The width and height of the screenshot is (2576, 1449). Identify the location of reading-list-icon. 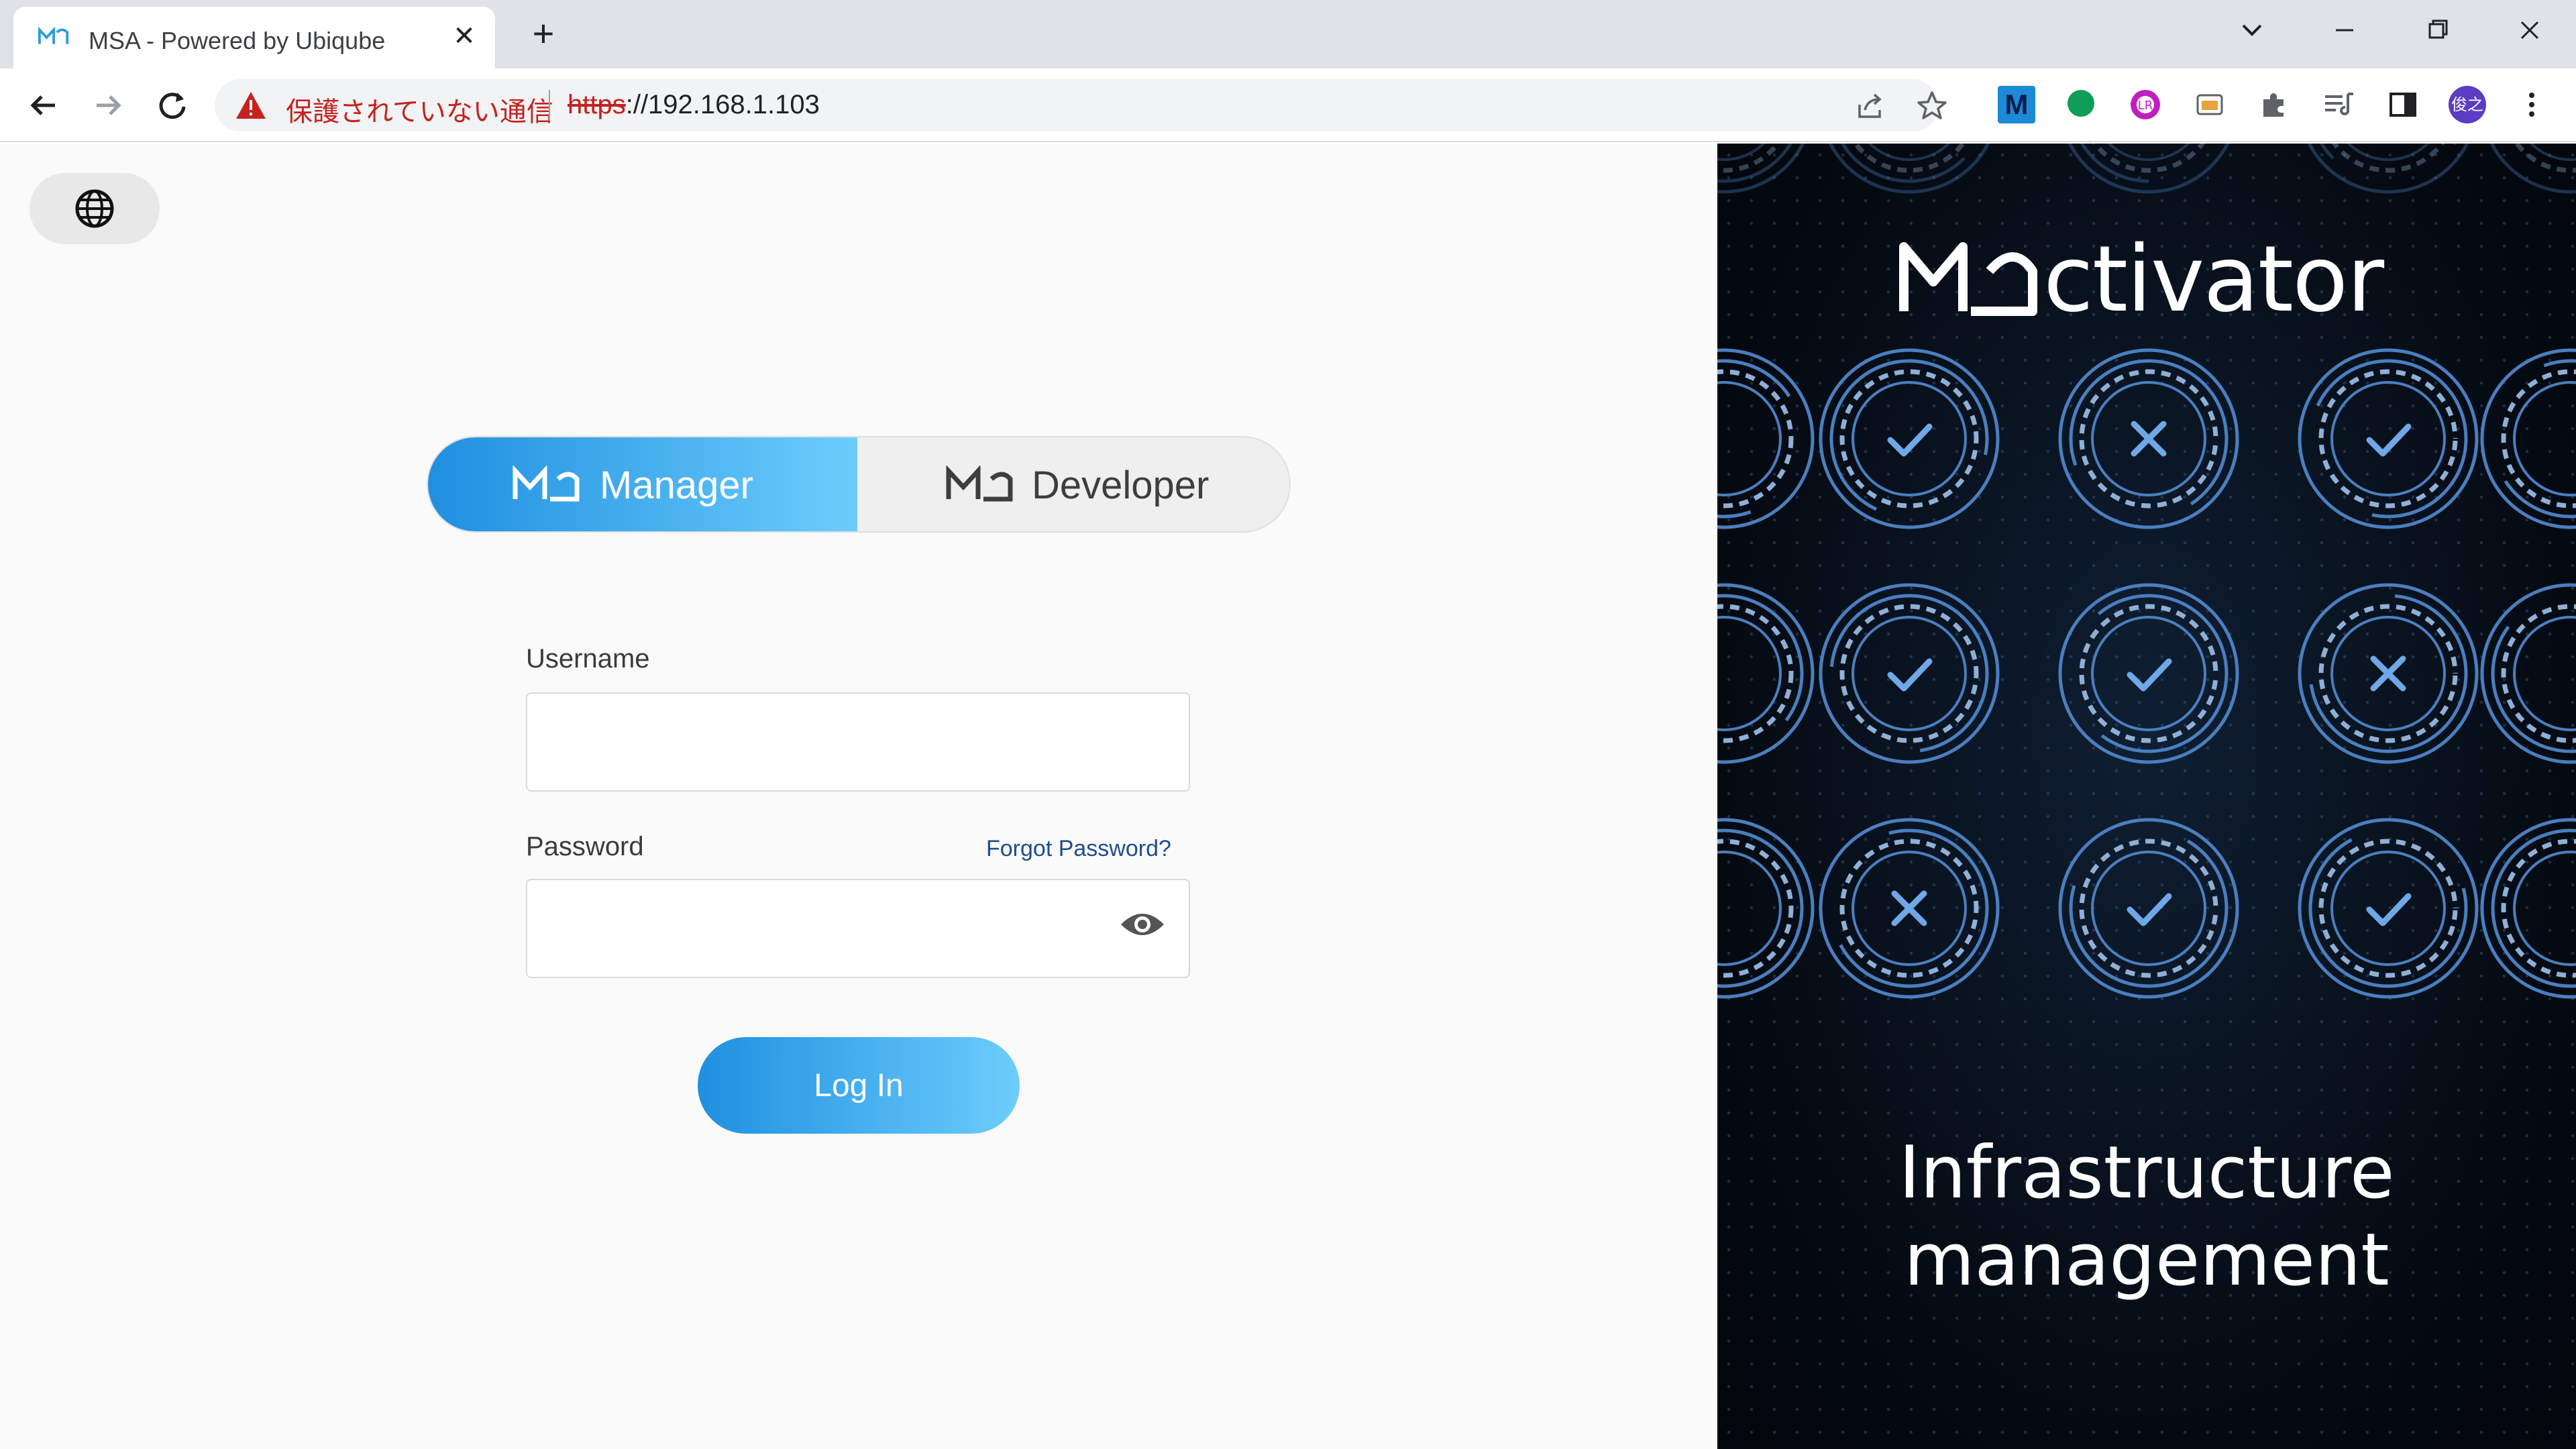
(2338, 104).